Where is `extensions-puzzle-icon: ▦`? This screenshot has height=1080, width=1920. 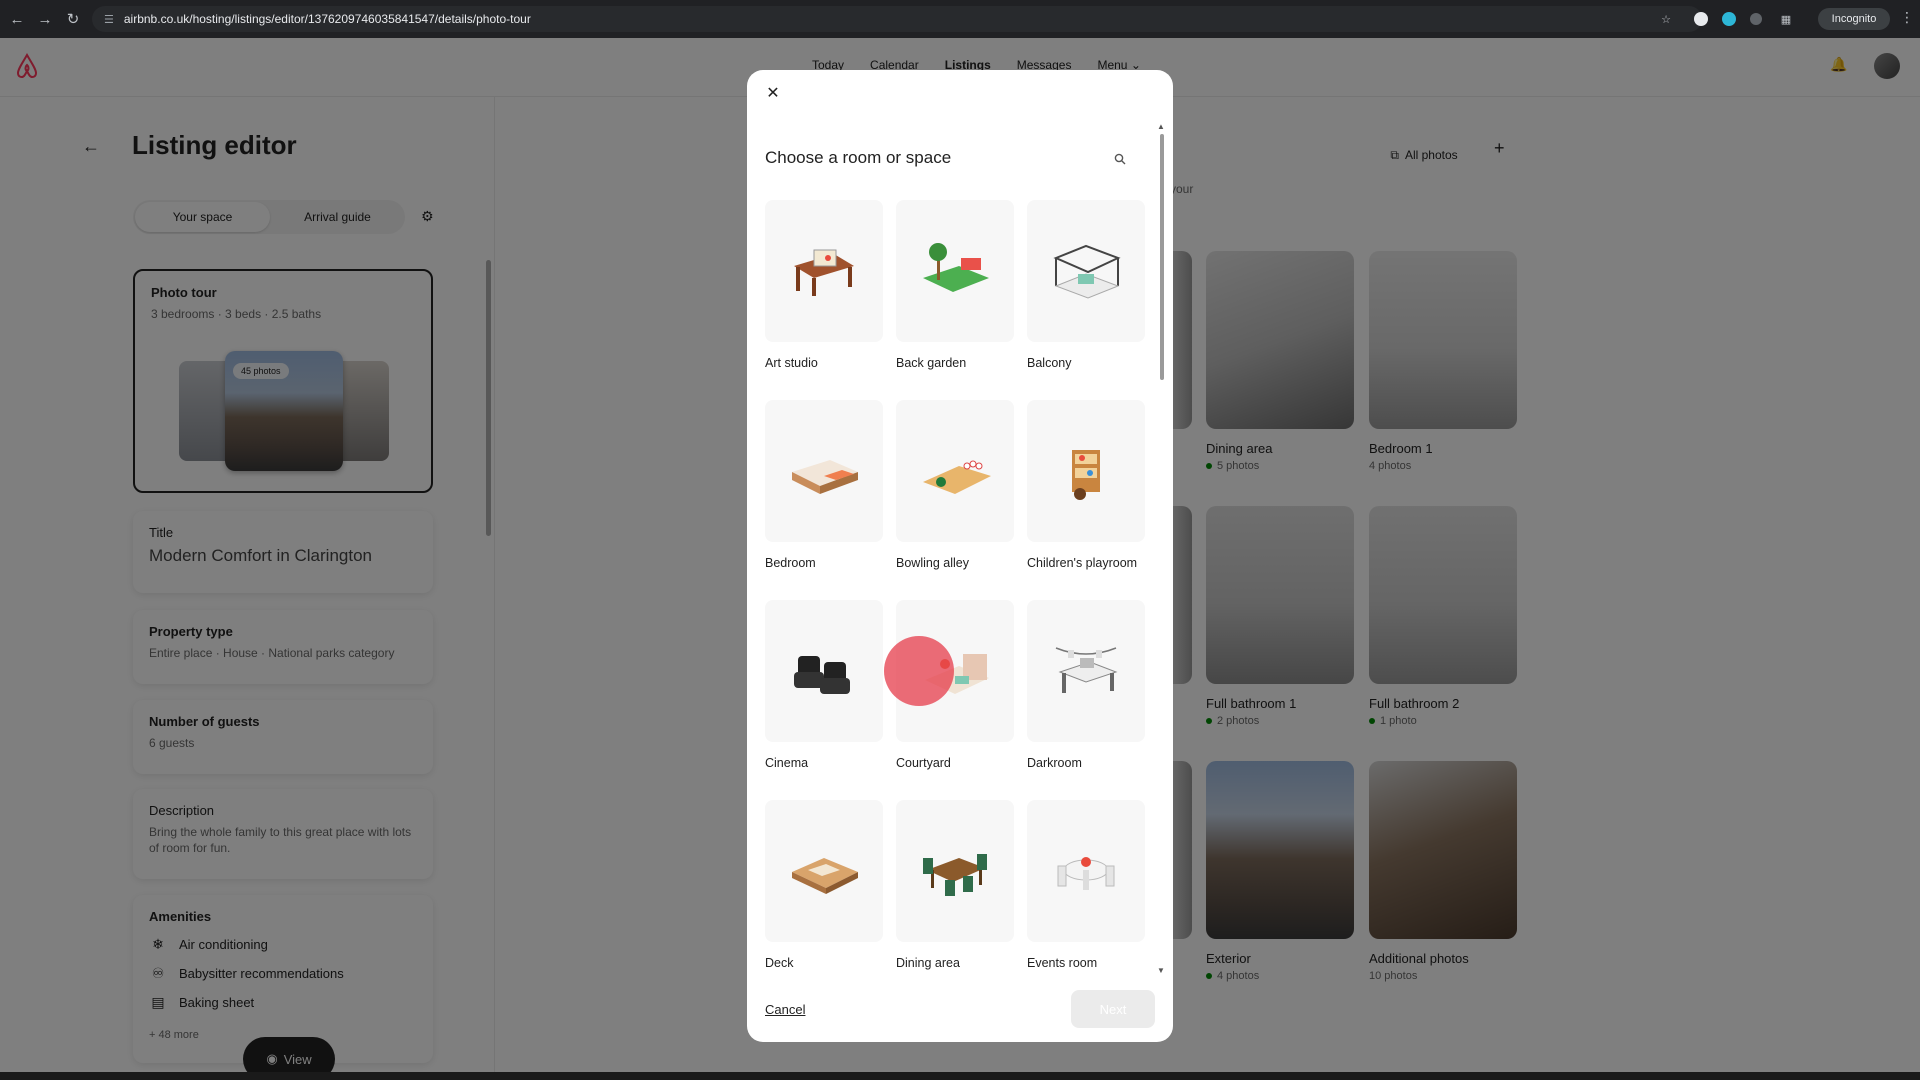 extensions-puzzle-icon: ▦ is located at coordinates (1786, 19).